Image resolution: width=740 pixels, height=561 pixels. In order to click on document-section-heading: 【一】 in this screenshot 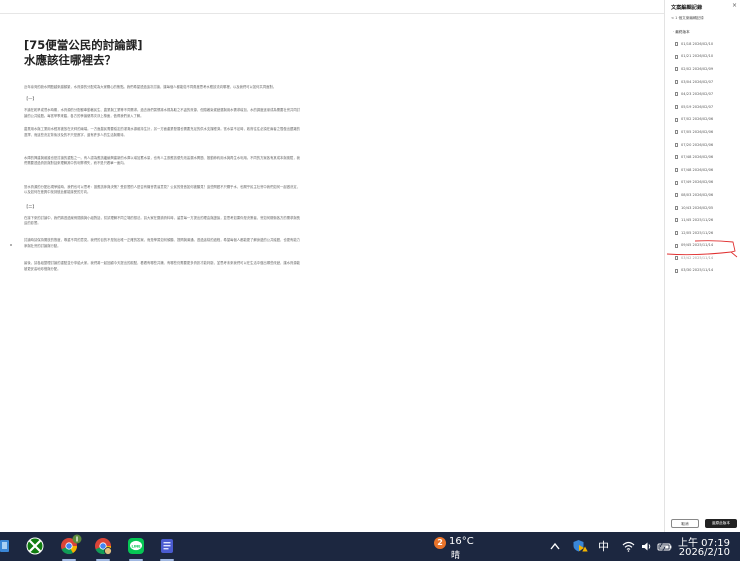, I will do `click(30, 99)`.